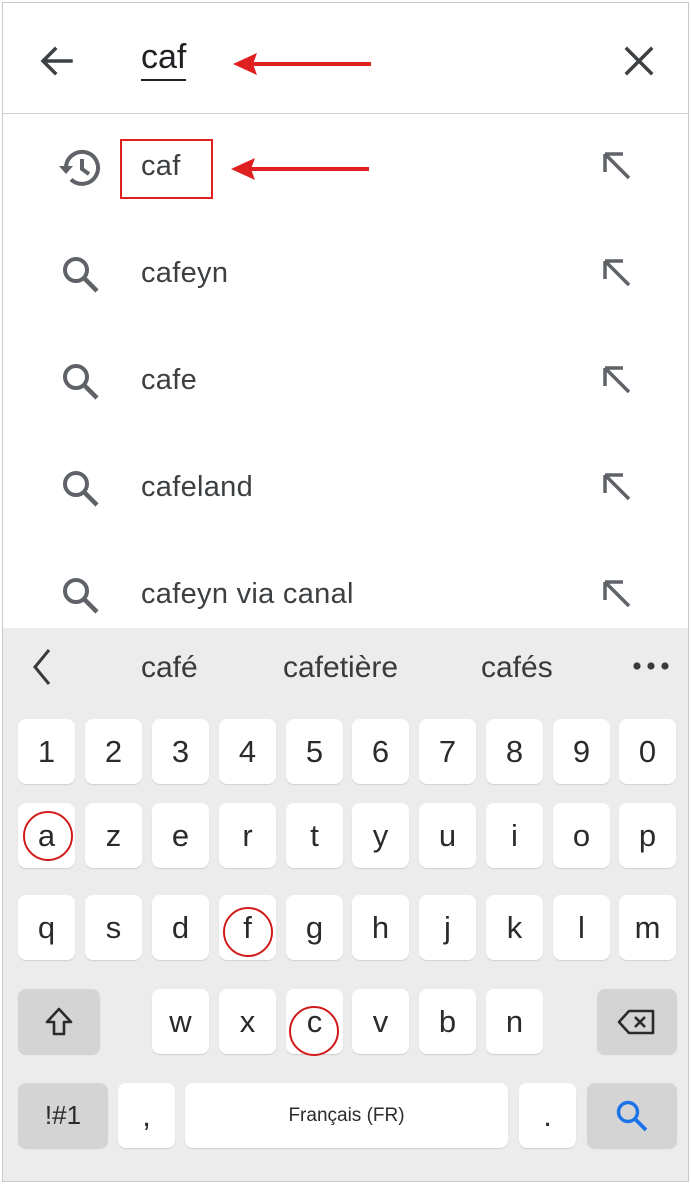 The width and height of the screenshot is (691, 1184). Describe the element at coordinates (314, 1021) in the screenshot. I see `key-c: c` at that location.